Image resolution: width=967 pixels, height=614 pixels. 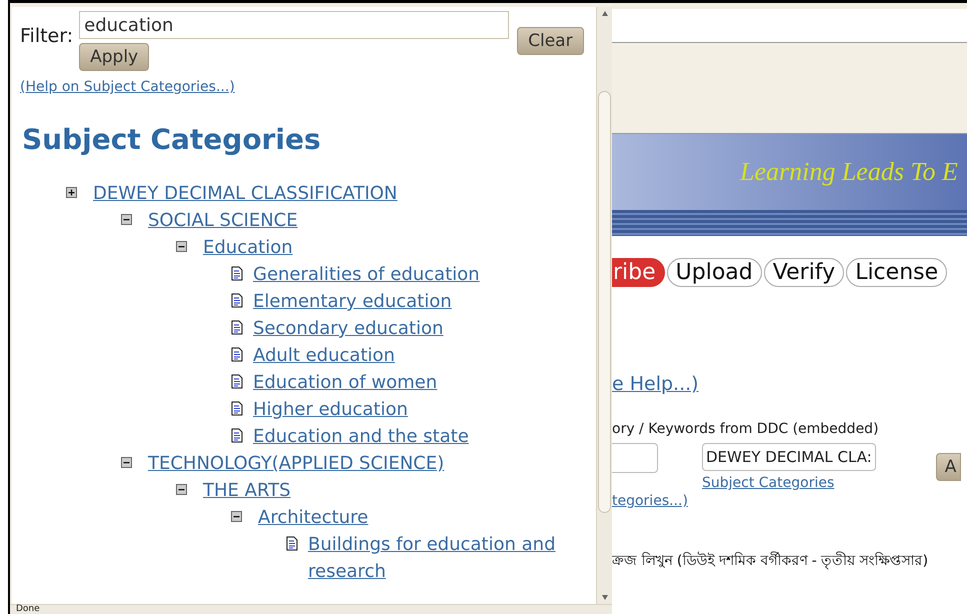 I want to click on apply-button: Apply, so click(x=114, y=57).